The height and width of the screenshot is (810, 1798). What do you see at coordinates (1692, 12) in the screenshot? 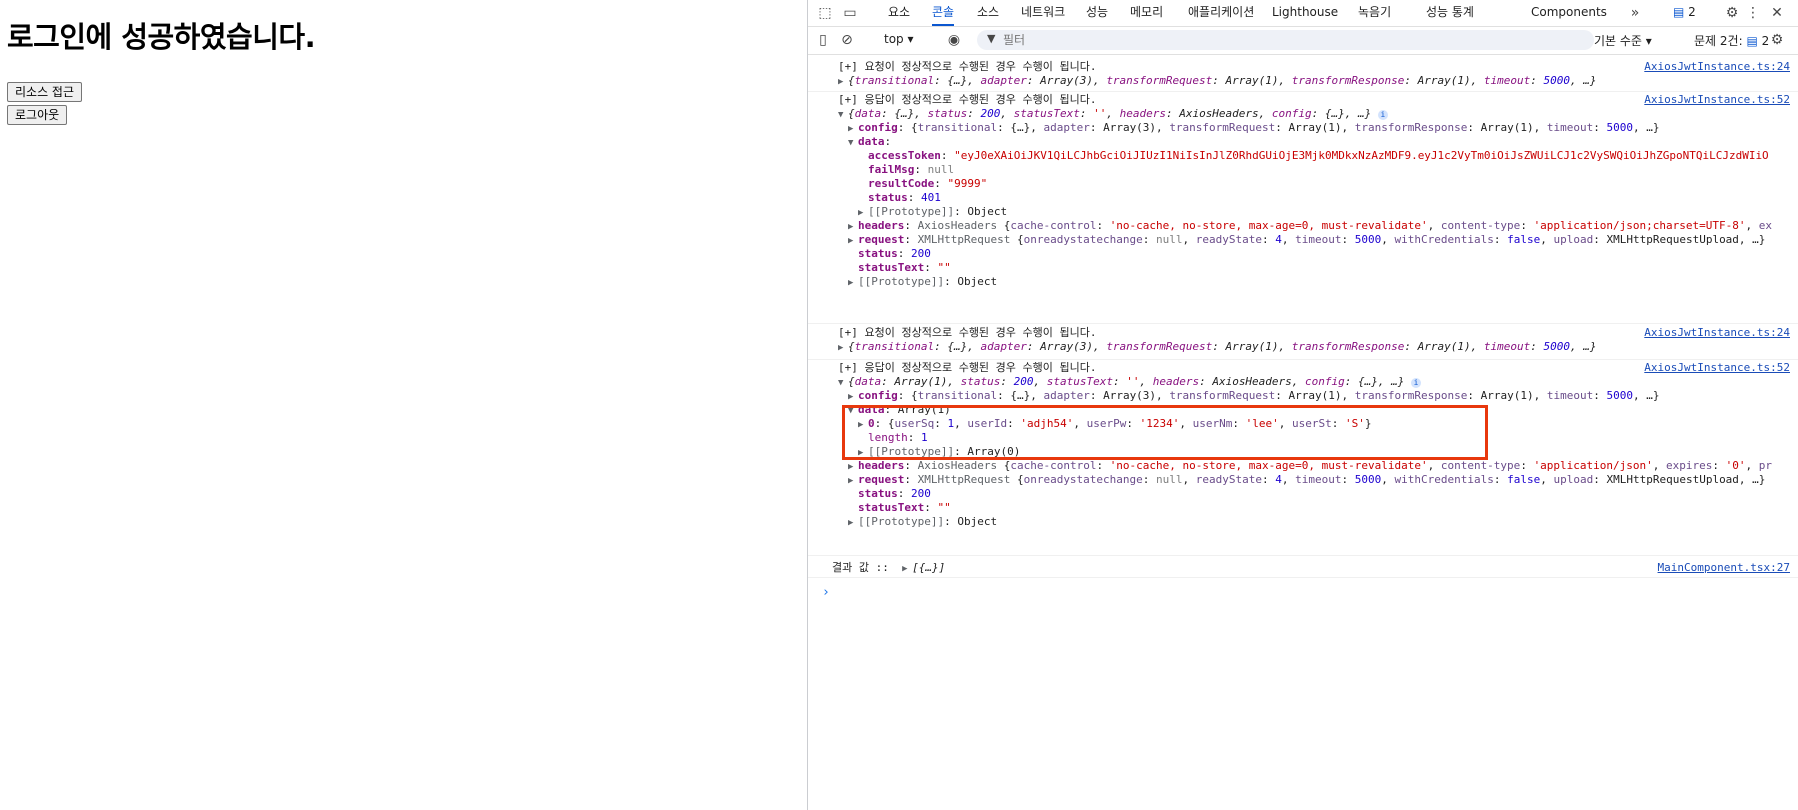
I see `issues-badge-count: 2` at bounding box center [1692, 12].